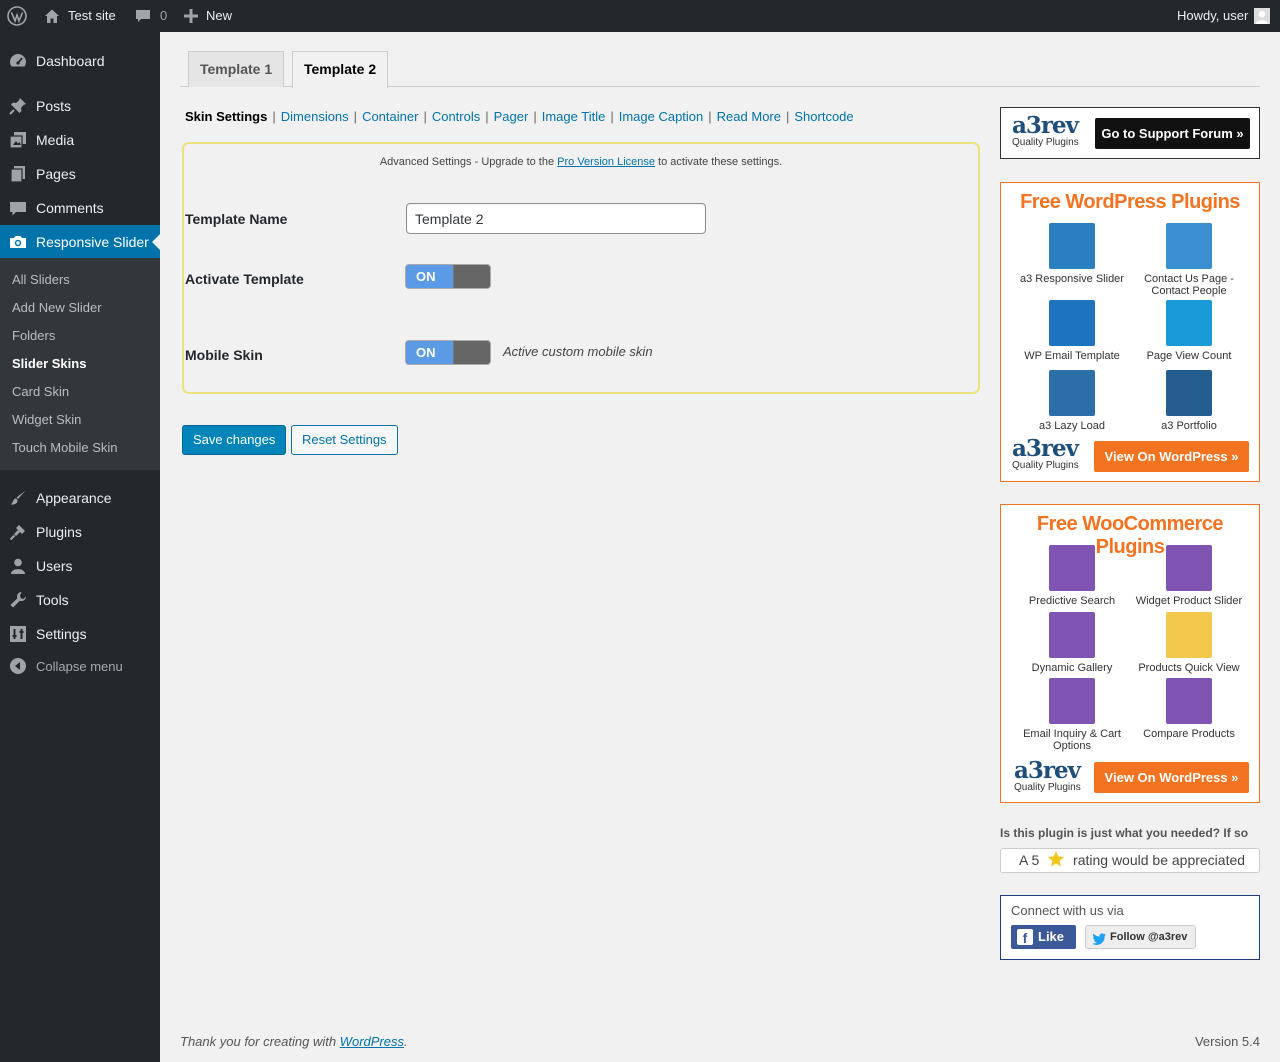 Image resolution: width=1280 pixels, height=1062 pixels. Describe the element at coordinates (1224, 16) in the screenshot. I see `my-account-link: Howdy, user` at that location.